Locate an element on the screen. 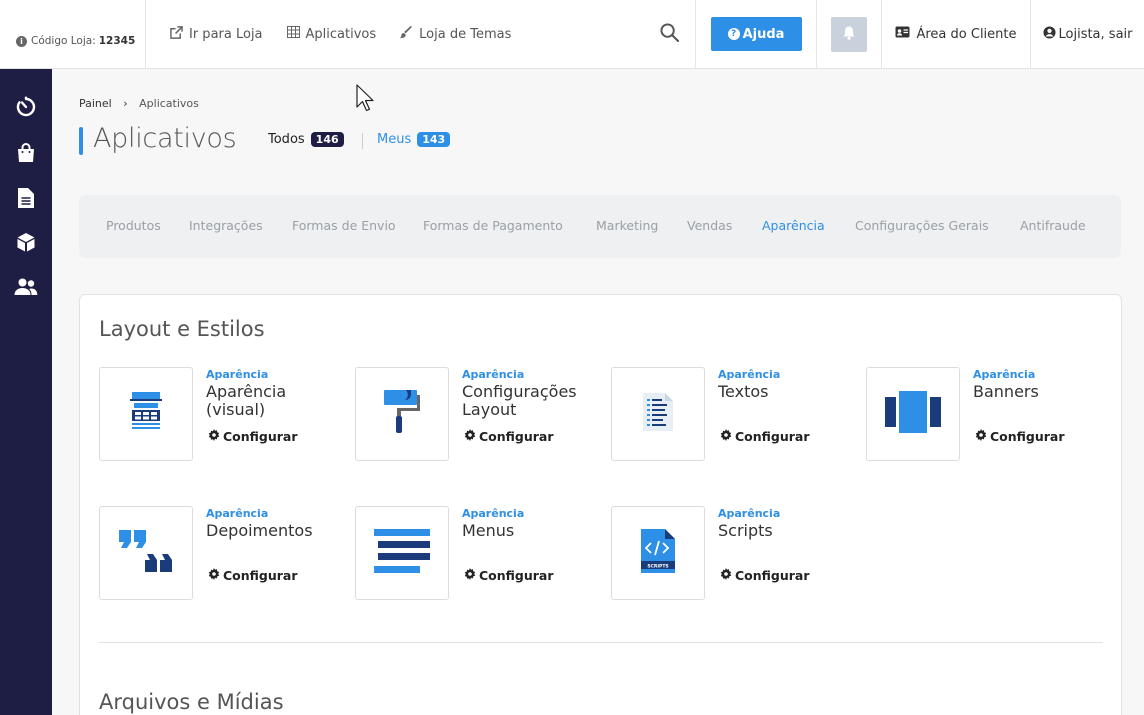 This screenshot has height=715, width=1144. section-title-layout: Layout e Estilos is located at coordinates (182, 329).